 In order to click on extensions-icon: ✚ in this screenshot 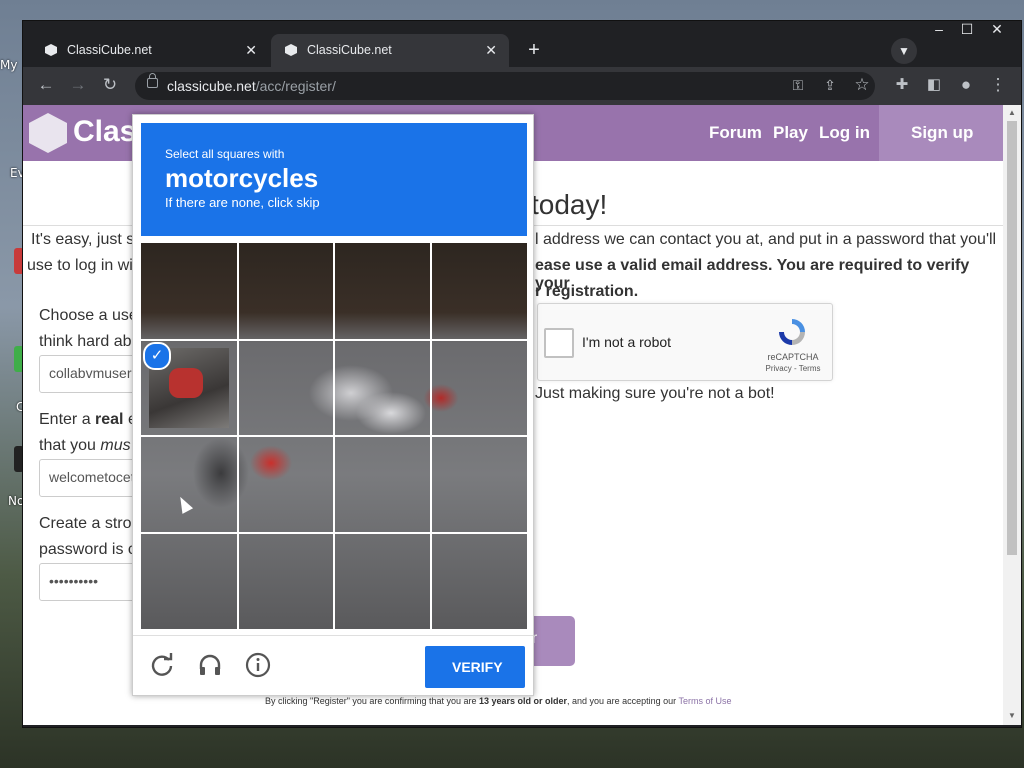, I will do `click(902, 84)`.